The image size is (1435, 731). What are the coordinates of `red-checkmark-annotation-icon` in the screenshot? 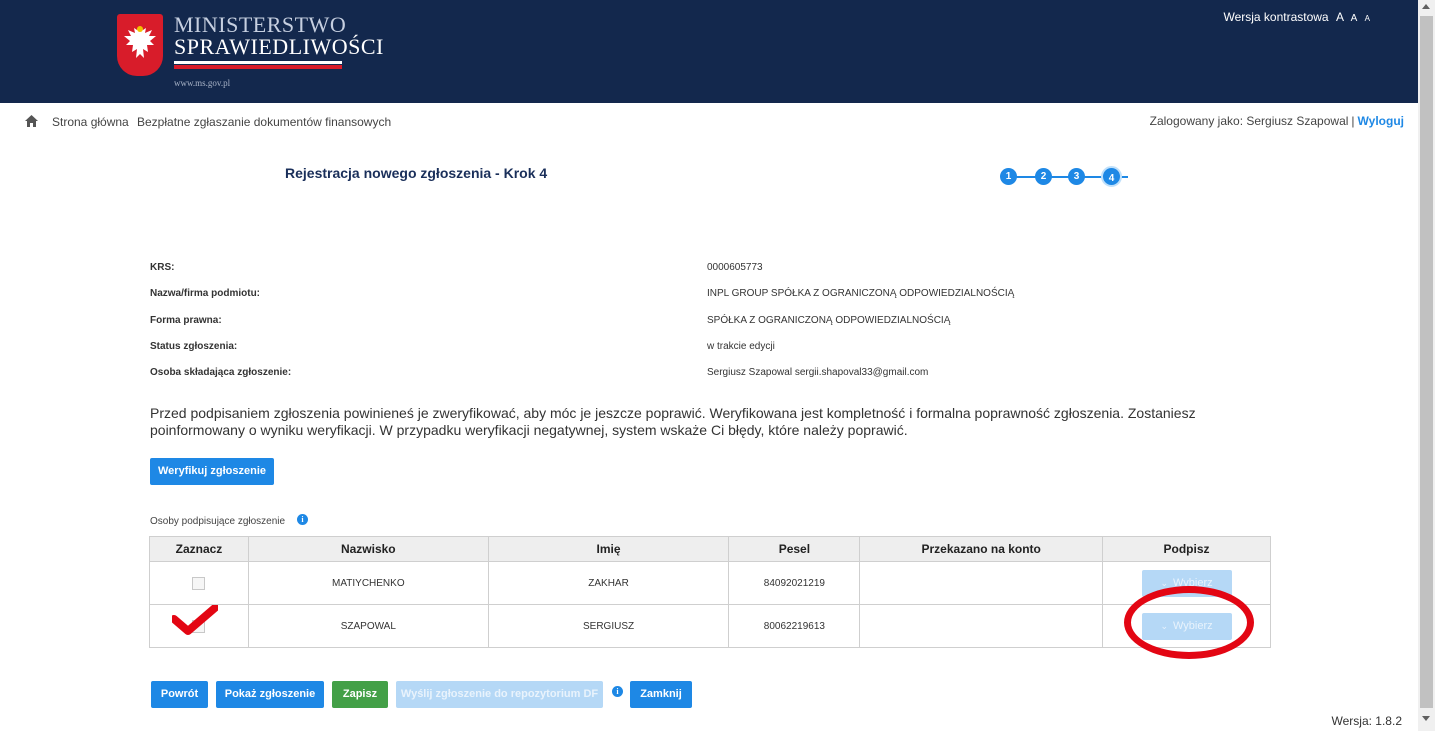 It's located at (195, 620).